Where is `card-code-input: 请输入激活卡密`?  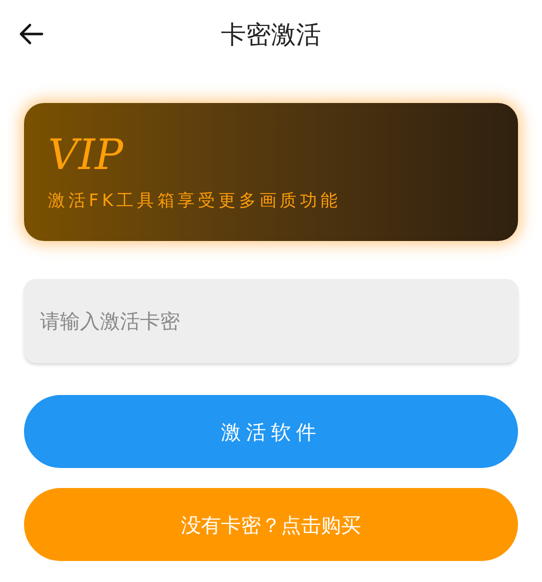
card-code-input: 请输入激活卡密 is located at coordinates (271, 321).